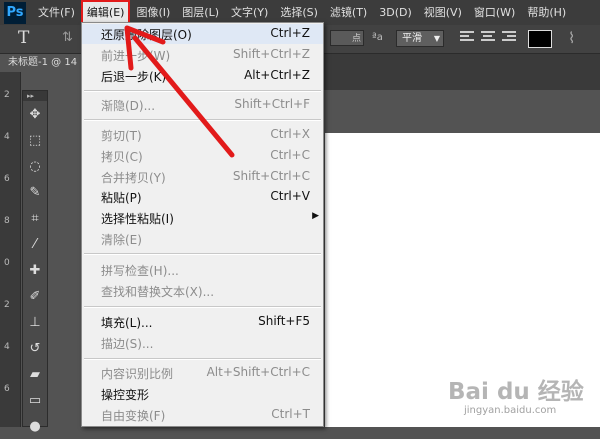 The width and height of the screenshot is (600, 439). I want to click on vertical-ruler: 2 4 6 8 0 2 4 6, so click(10, 249).